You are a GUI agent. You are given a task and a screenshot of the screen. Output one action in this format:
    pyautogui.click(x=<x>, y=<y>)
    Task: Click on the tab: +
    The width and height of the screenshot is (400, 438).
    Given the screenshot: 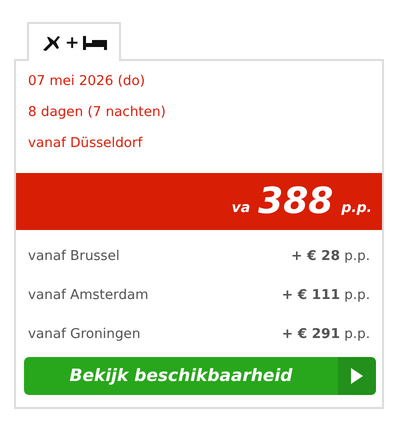 What is the action you would take?
    pyautogui.click(x=74, y=41)
    